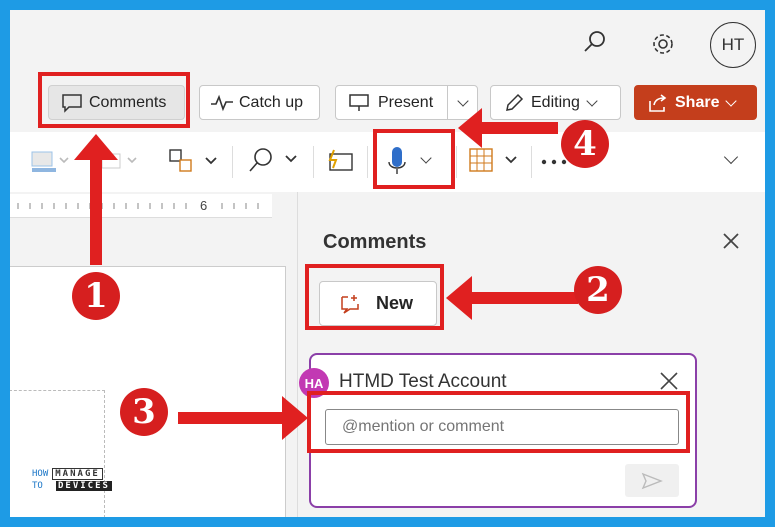 This screenshot has width=775, height=527. I want to click on watermark-logo: HOW MANAGE TO DEVICES, so click(82, 485).